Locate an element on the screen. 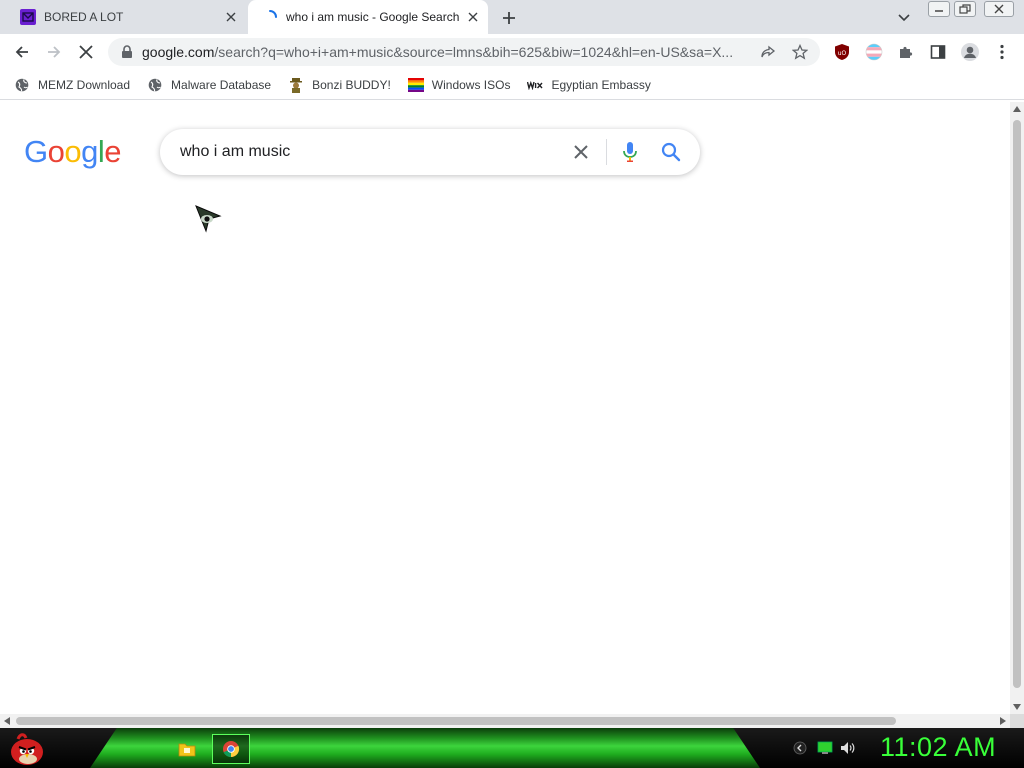 This screenshot has height=768, width=1024. vertical-scrollbar is located at coordinates (1017, 408).